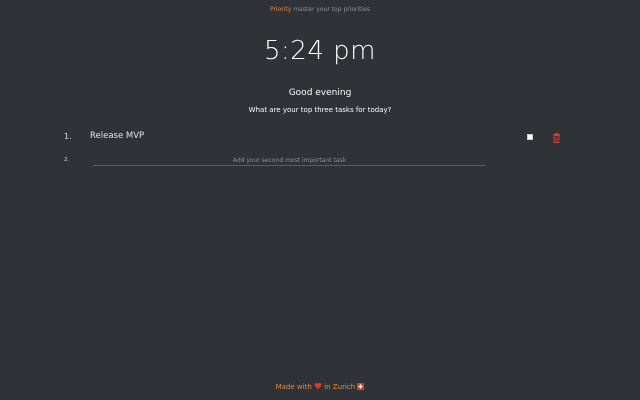 This screenshot has height=400, width=640. I want to click on greeting: Good evening, so click(320, 93).